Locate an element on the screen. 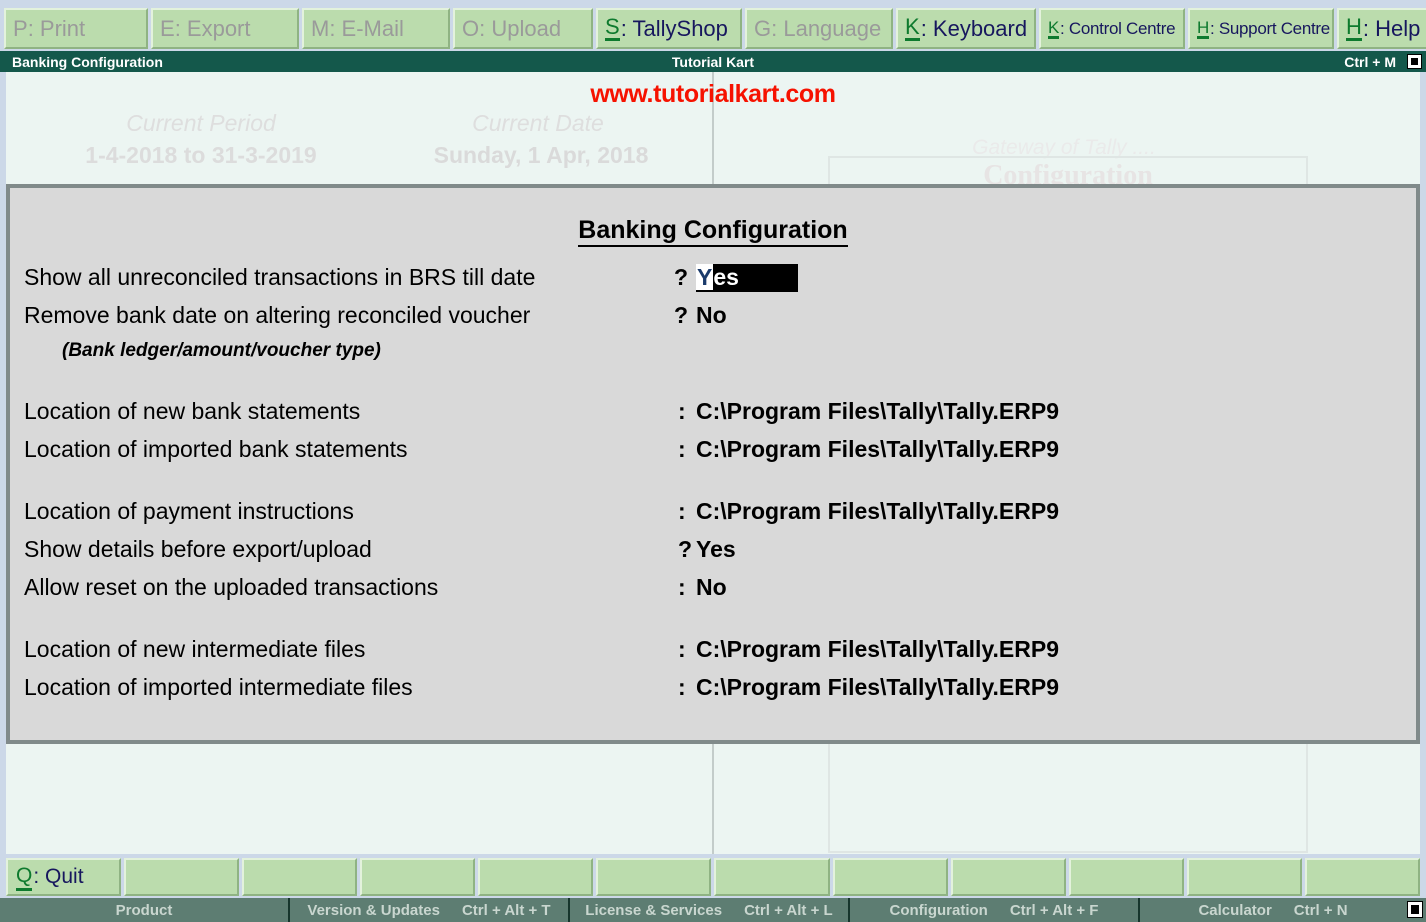 This screenshot has height=922, width=1426. bottom-function-bar: Q: Quit is located at coordinates (713, 877).